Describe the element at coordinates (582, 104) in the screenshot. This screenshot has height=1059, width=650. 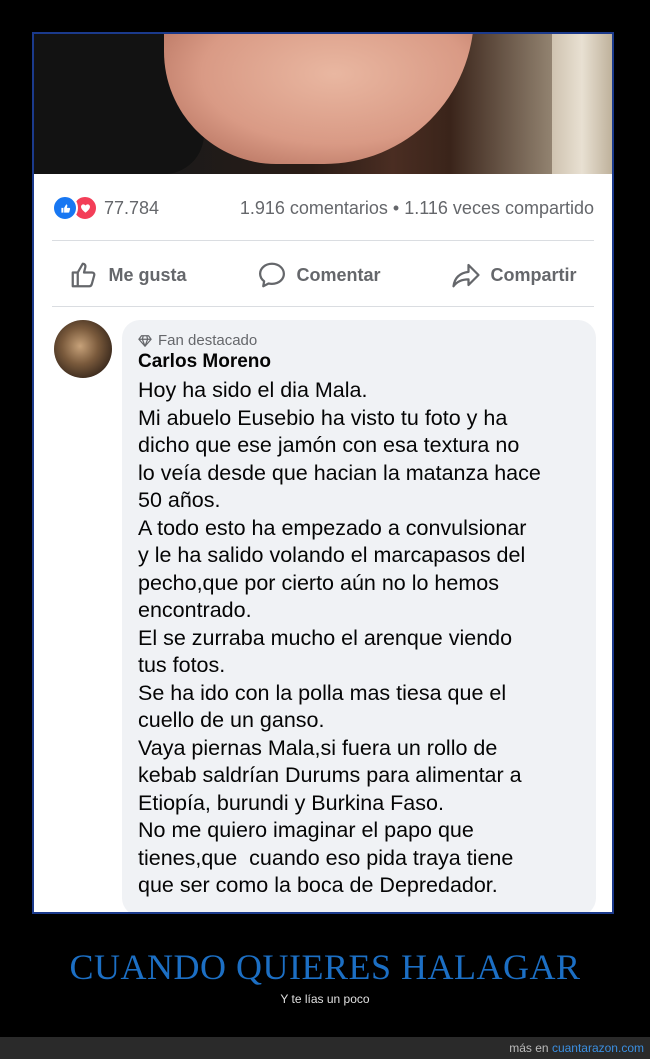
I see `photo-background` at that location.